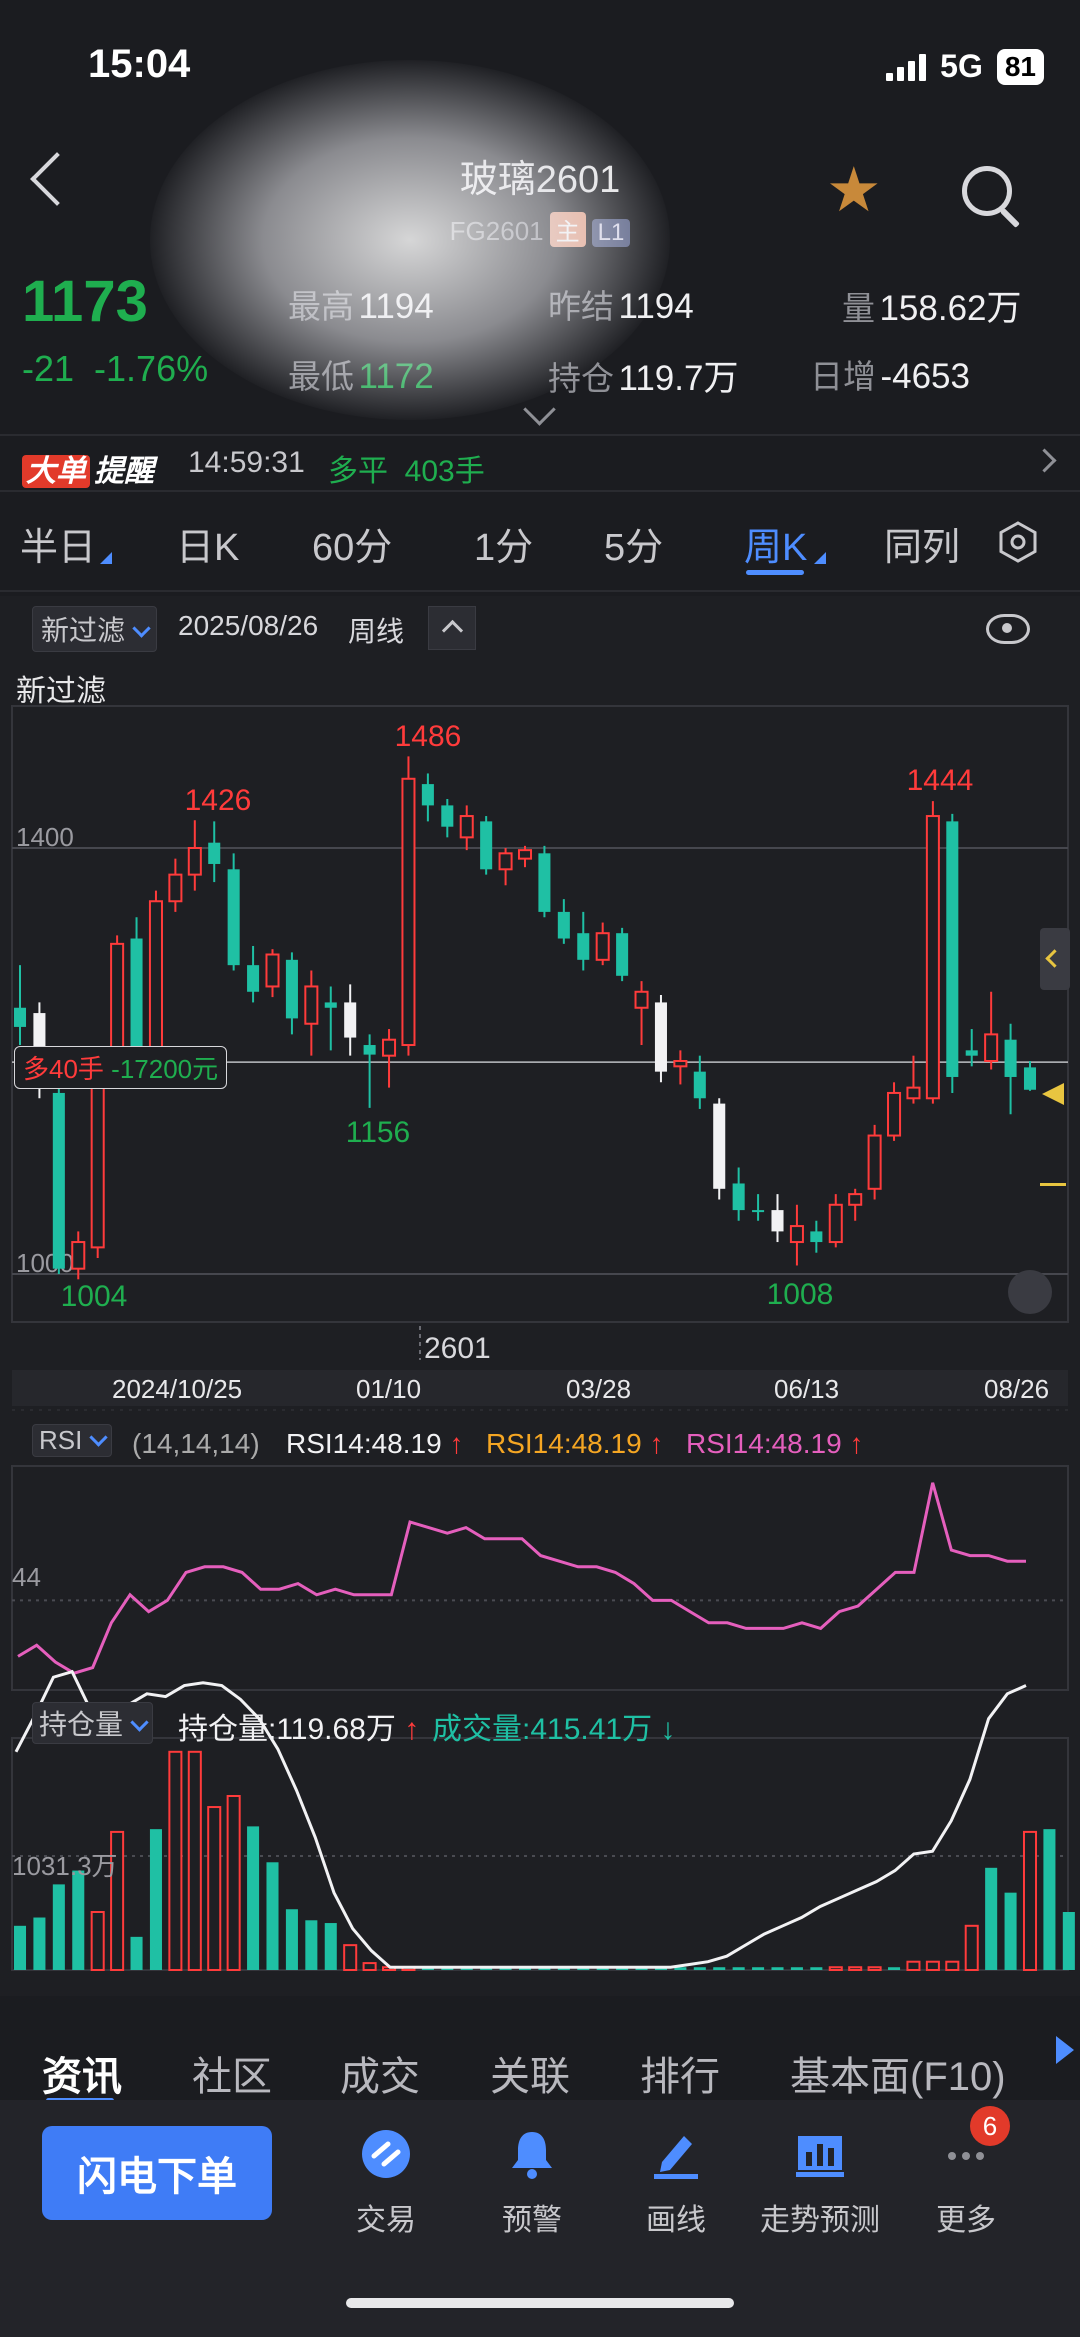  I want to click on tabs-scroll-right-icon, so click(1065, 2050).